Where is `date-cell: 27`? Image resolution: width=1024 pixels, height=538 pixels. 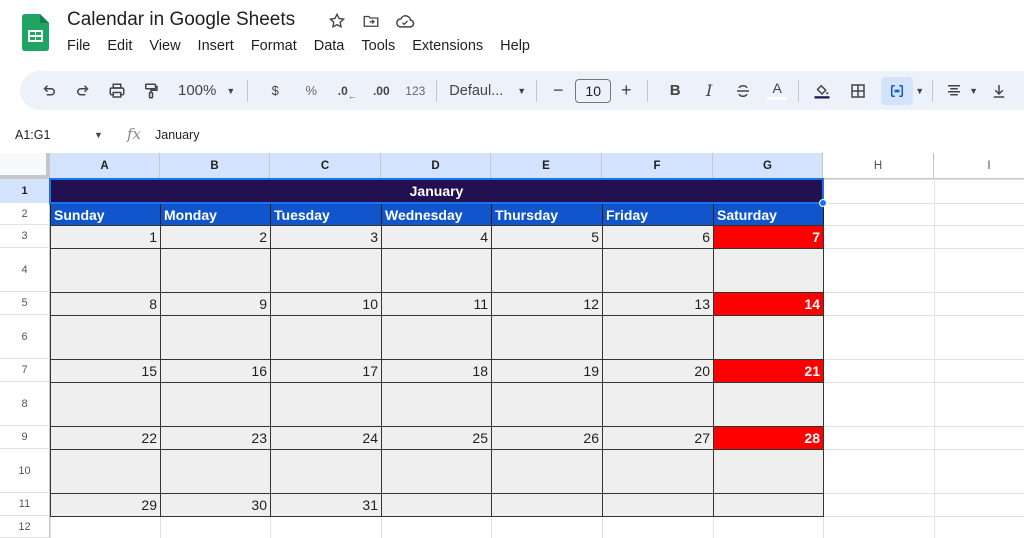
date-cell: 27 is located at coordinates (658, 438).